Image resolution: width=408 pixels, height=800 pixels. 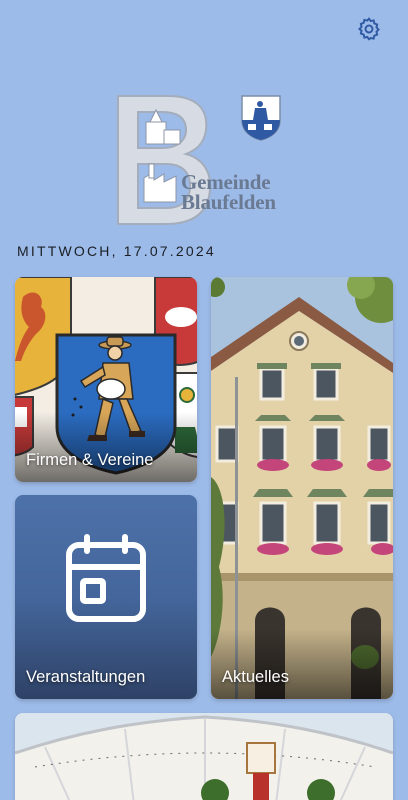 I want to click on current-date: MITTWOCH, 17.07.2024, so click(x=116, y=251).